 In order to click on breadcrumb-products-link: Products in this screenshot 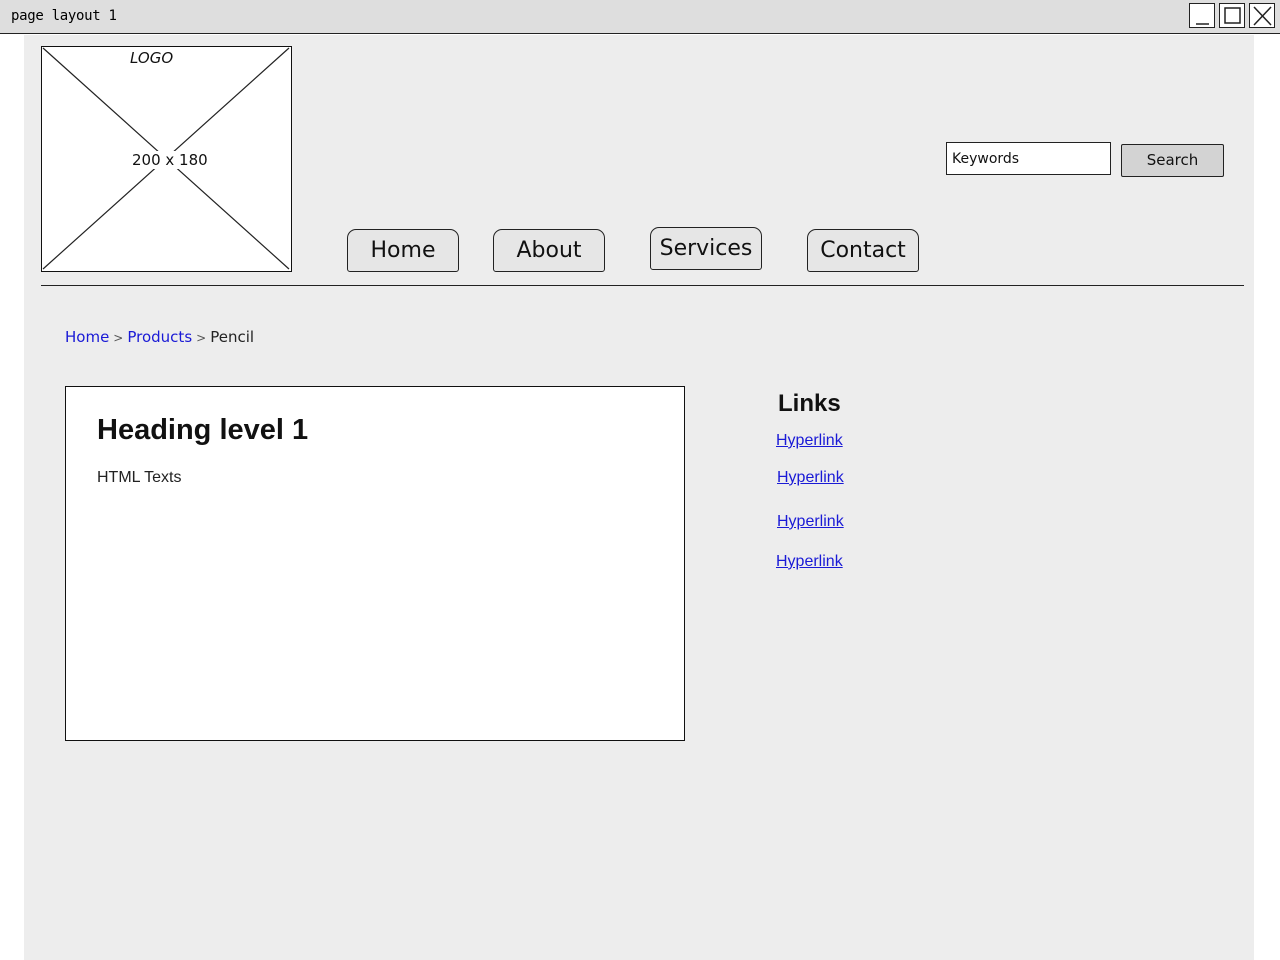, I will do `click(159, 337)`.